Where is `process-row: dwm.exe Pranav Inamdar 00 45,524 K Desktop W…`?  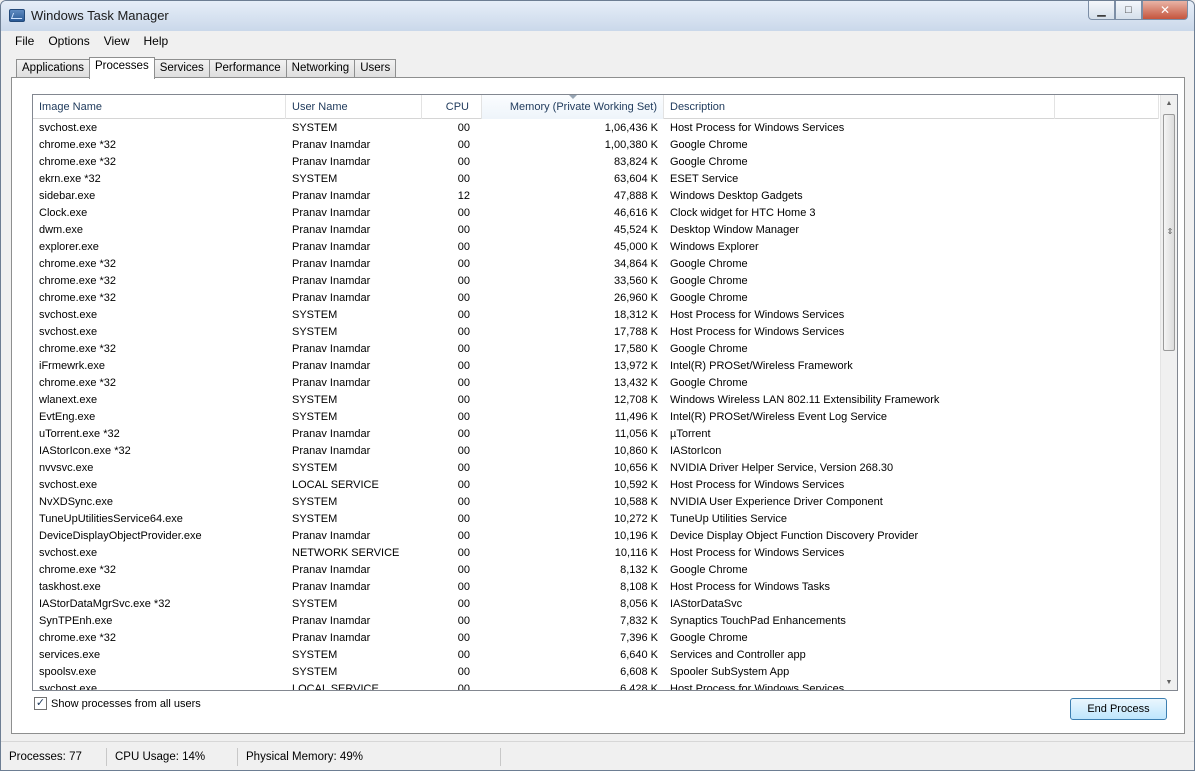
process-row: dwm.exe Pranav Inamdar 00 45,524 K Desktop W… is located at coordinates (596, 230).